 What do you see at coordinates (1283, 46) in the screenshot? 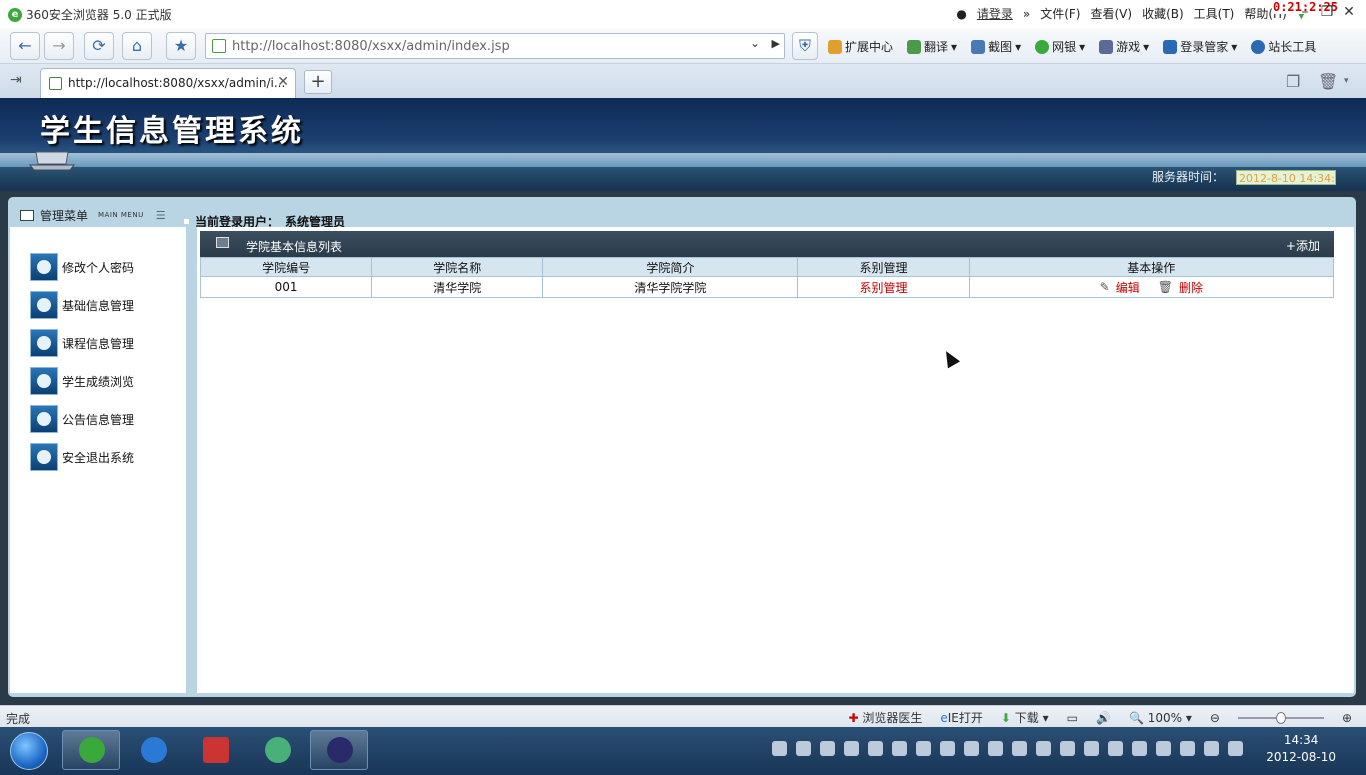
I see `tool-webmaster: 站长工具` at bounding box center [1283, 46].